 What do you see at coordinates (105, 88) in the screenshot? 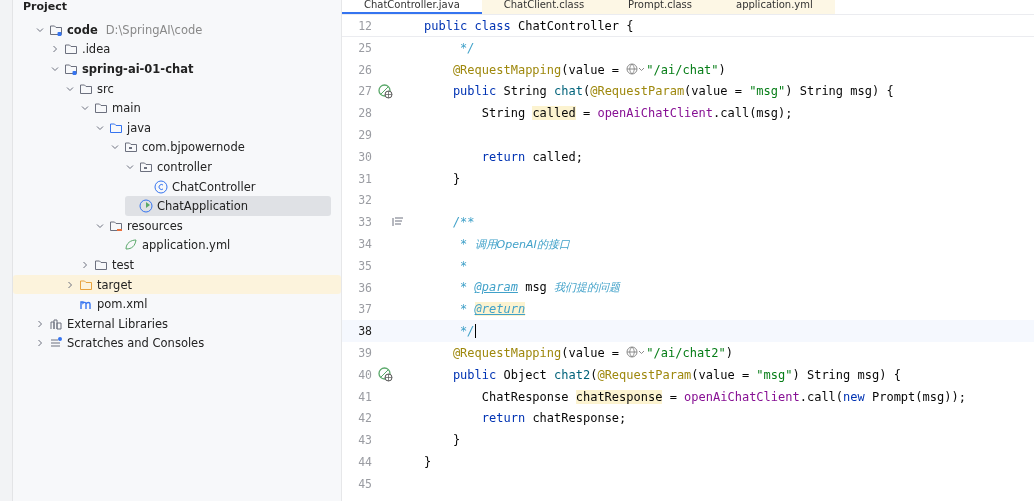
I see `item-label: src` at bounding box center [105, 88].